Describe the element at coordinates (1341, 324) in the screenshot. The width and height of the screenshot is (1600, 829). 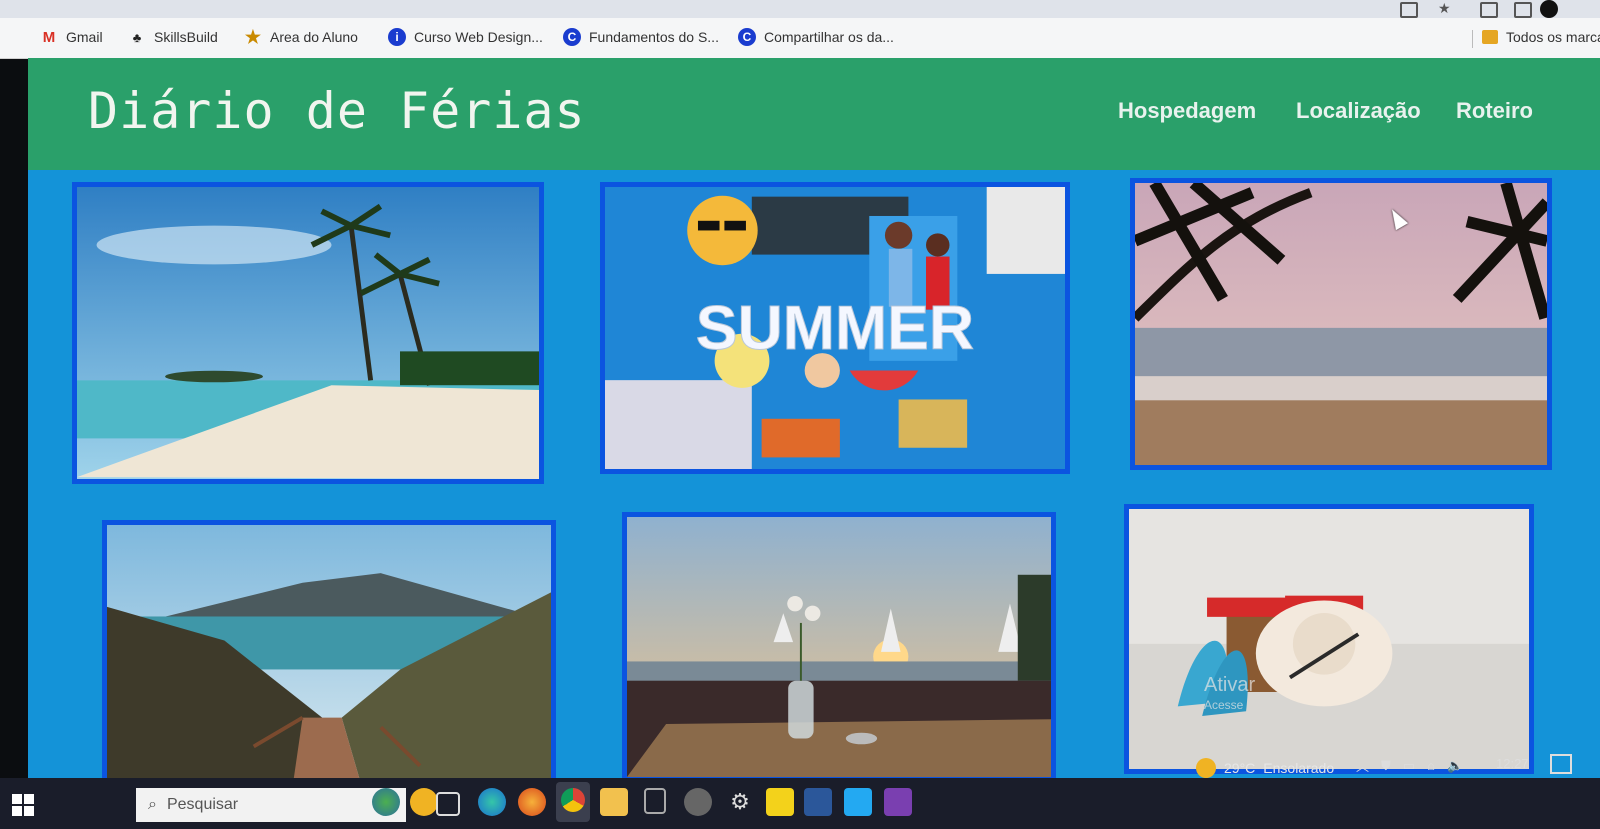
I see `sunset-beach-palms-photo` at that location.